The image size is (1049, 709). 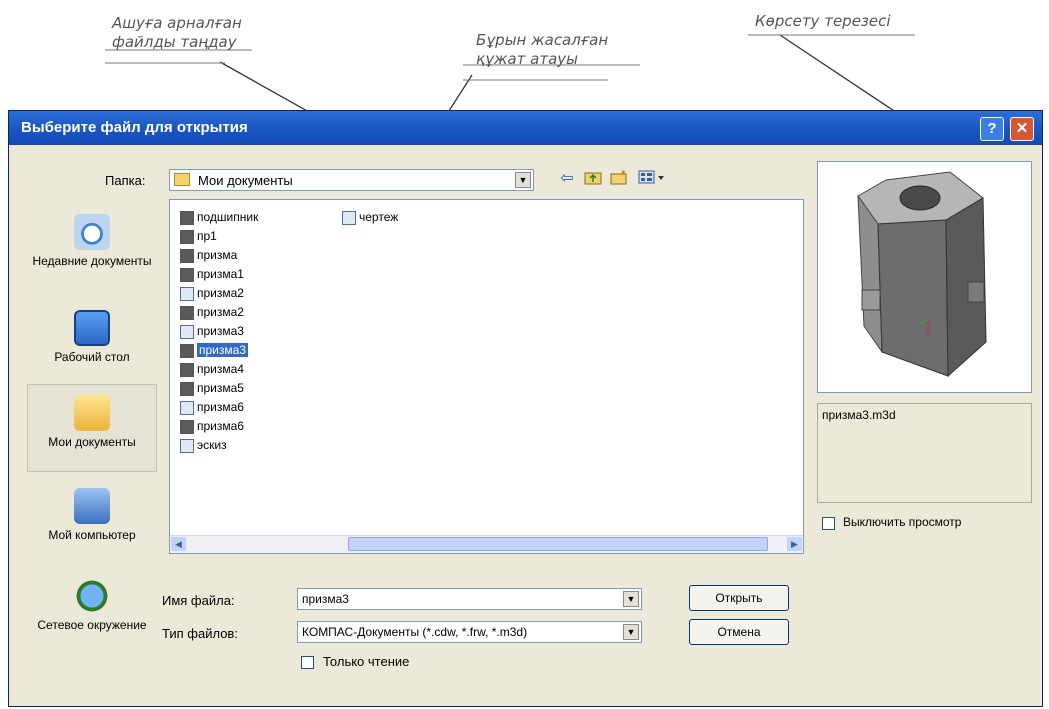 I want to click on place-desktop: Рабочий стол, so click(x=92, y=337).